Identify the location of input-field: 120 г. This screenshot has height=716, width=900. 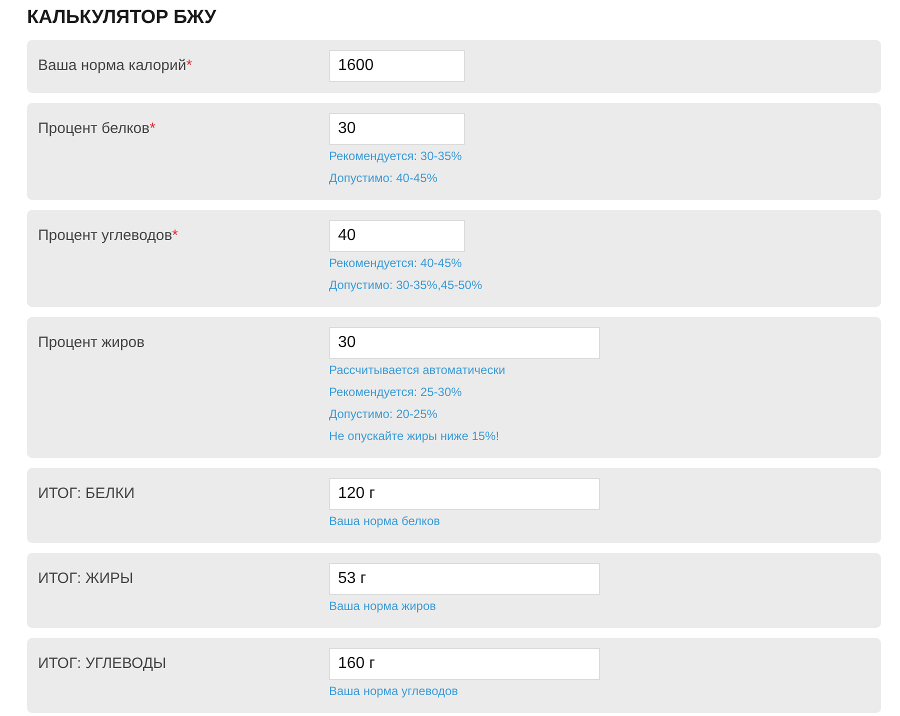
(464, 494).